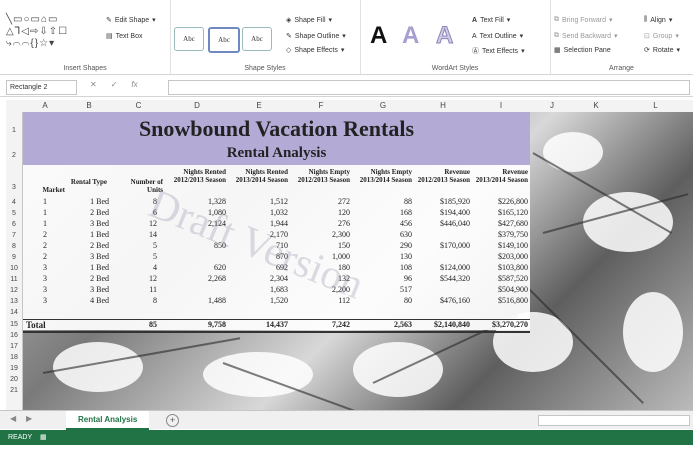 The height and width of the screenshot is (458, 693). I want to click on row-header: 1, so click(14, 127).